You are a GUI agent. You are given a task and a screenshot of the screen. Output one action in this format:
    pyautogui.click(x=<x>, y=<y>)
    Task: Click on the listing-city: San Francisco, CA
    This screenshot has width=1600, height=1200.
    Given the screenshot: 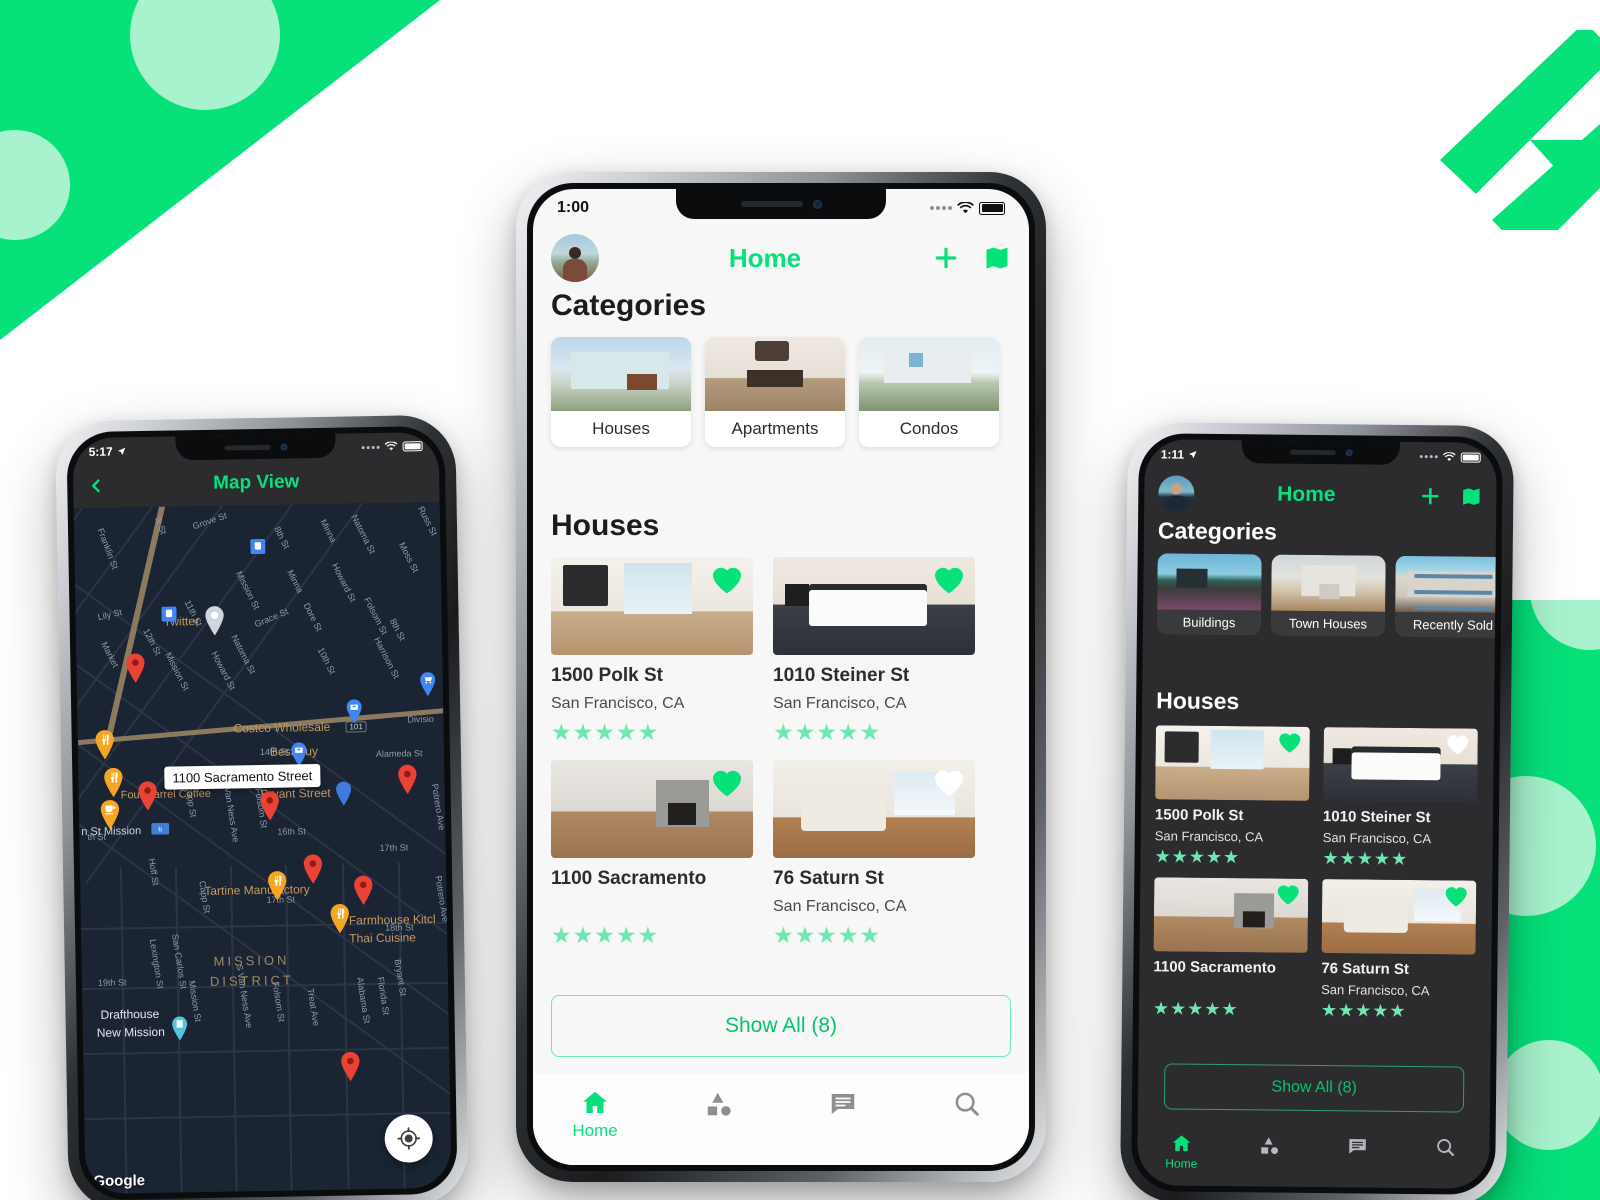 What is the action you would take?
    pyautogui.click(x=1209, y=836)
    